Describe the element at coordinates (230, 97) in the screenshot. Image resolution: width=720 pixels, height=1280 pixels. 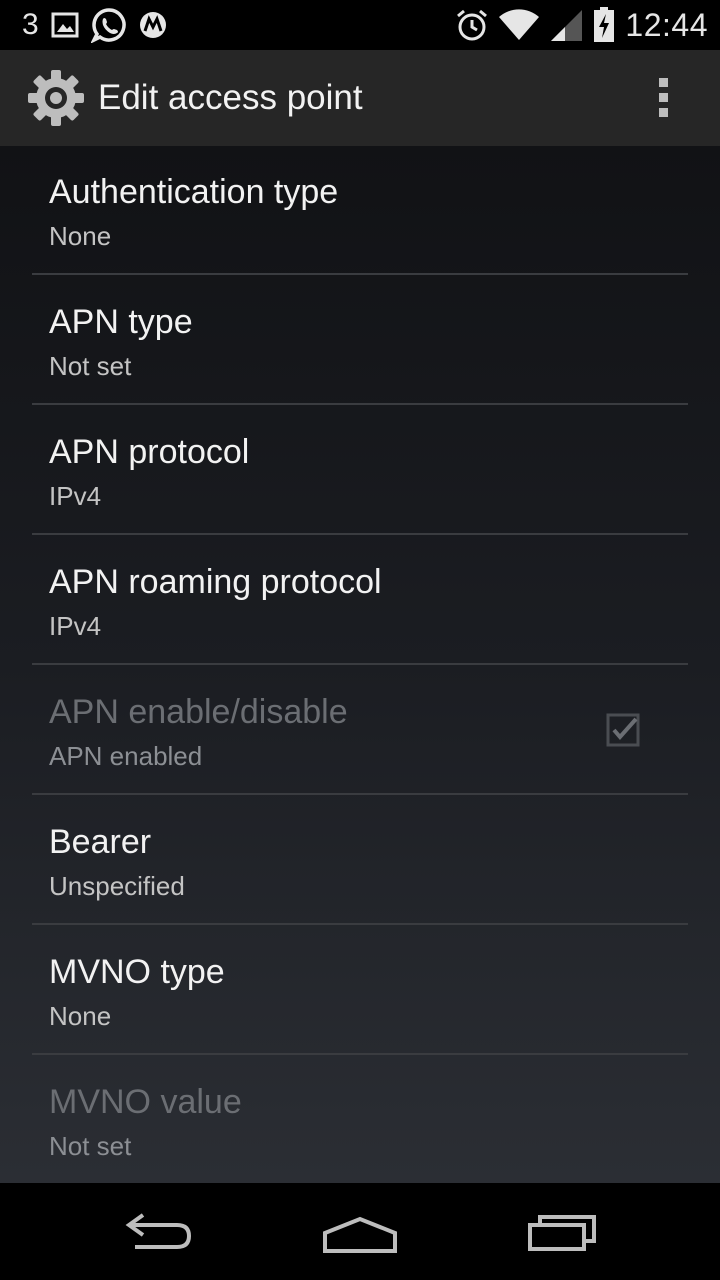
I see `page-title: Edit access point` at that location.